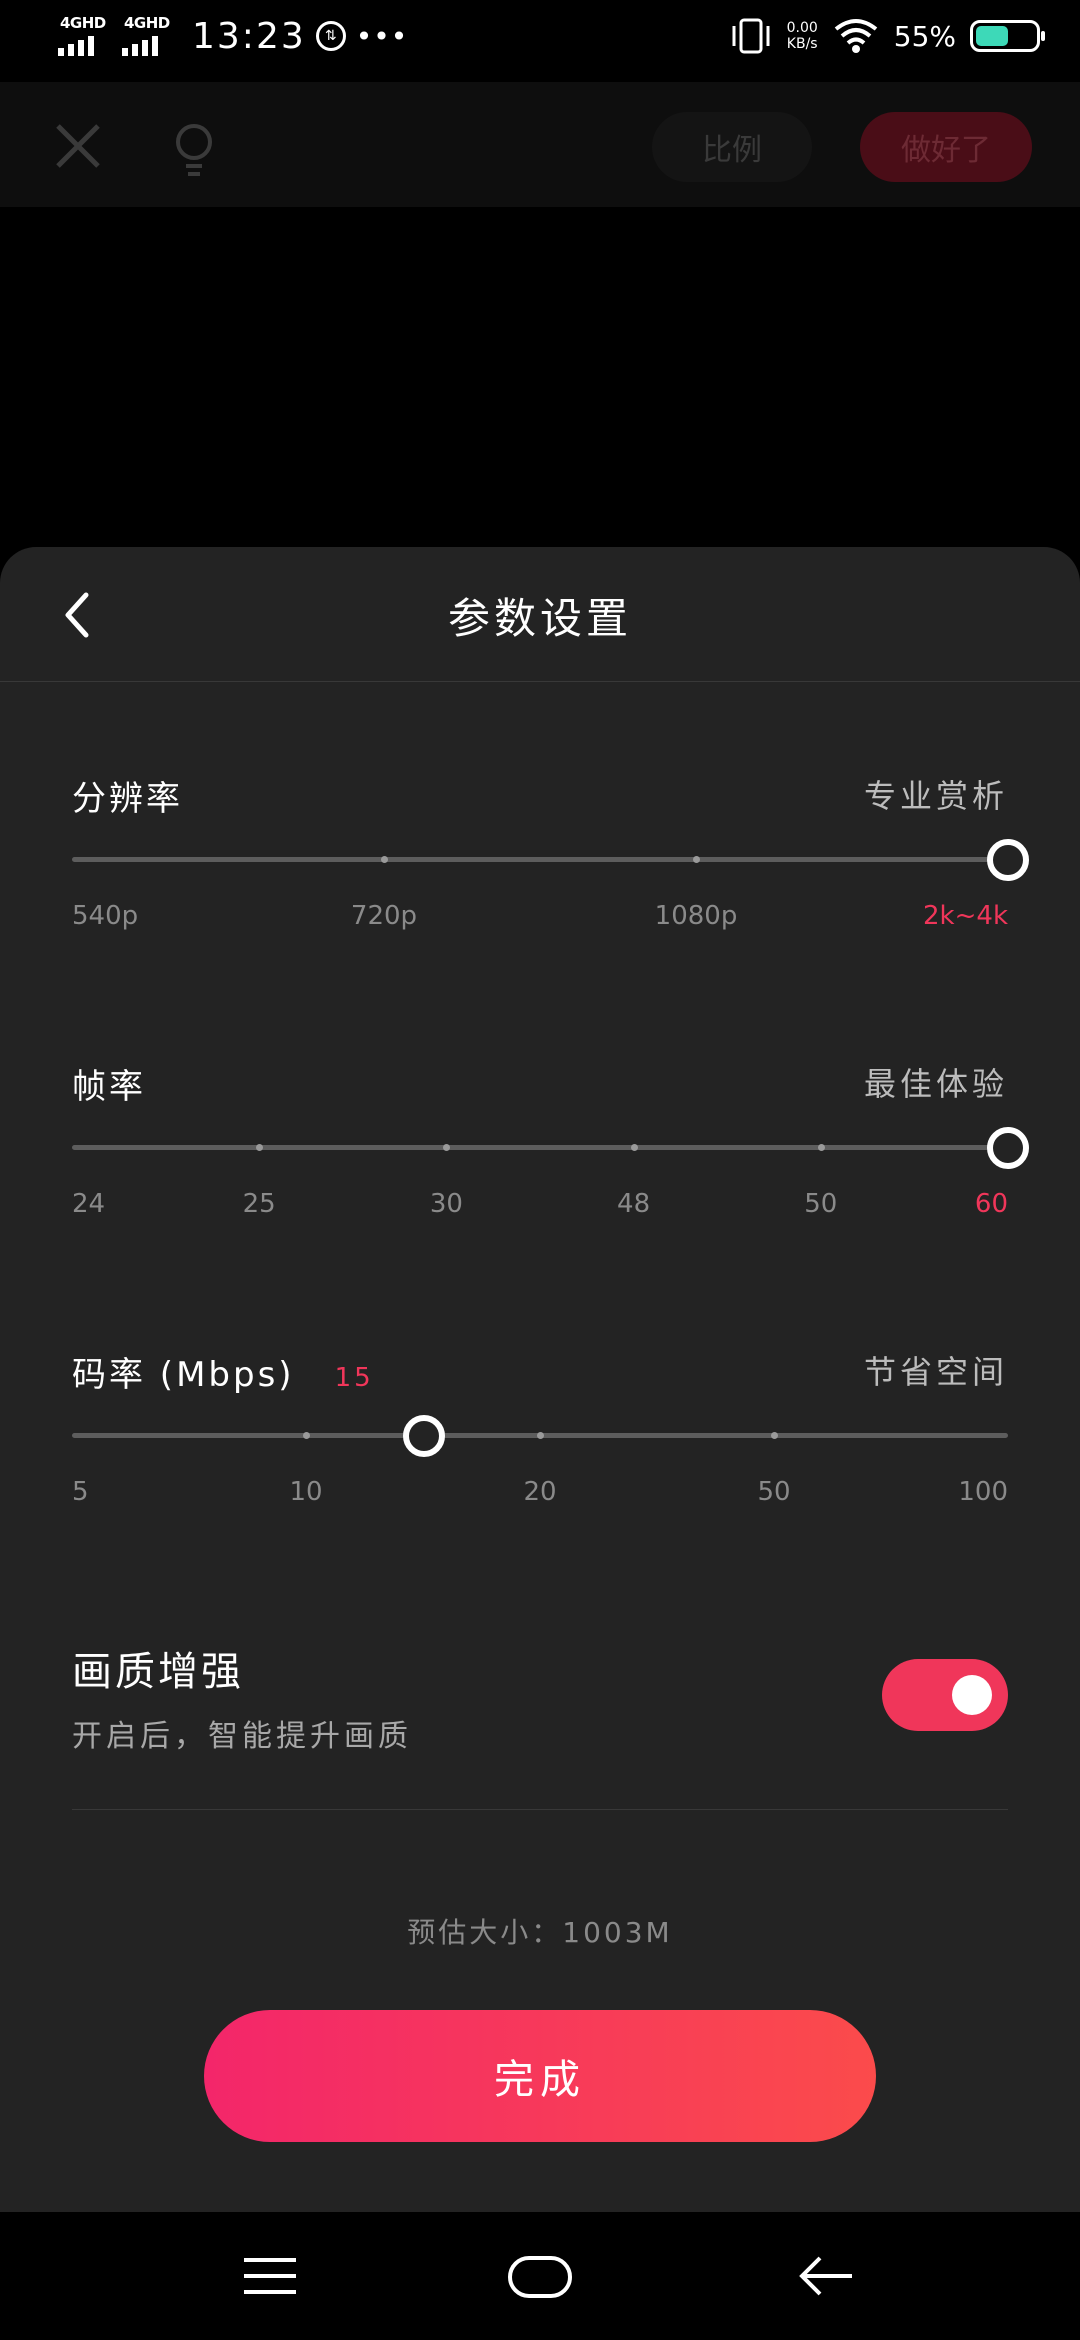 The width and height of the screenshot is (1080, 2340). What do you see at coordinates (924, 36) in the screenshot?
I see `battery-percent: 55%` at bounding box center [924, 36].